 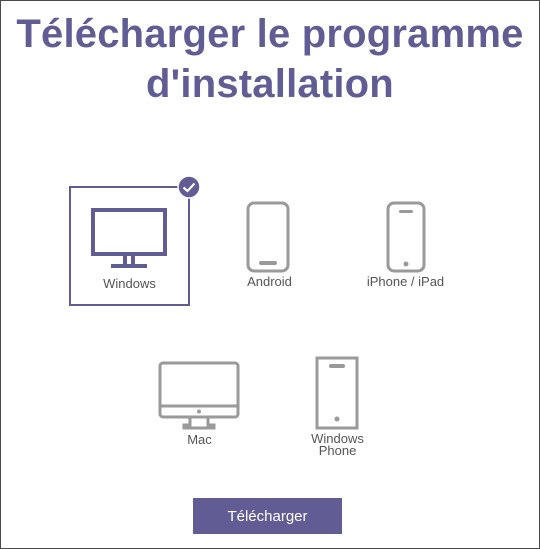 I want to click on option-android: Android, so click(x=269, y=246).